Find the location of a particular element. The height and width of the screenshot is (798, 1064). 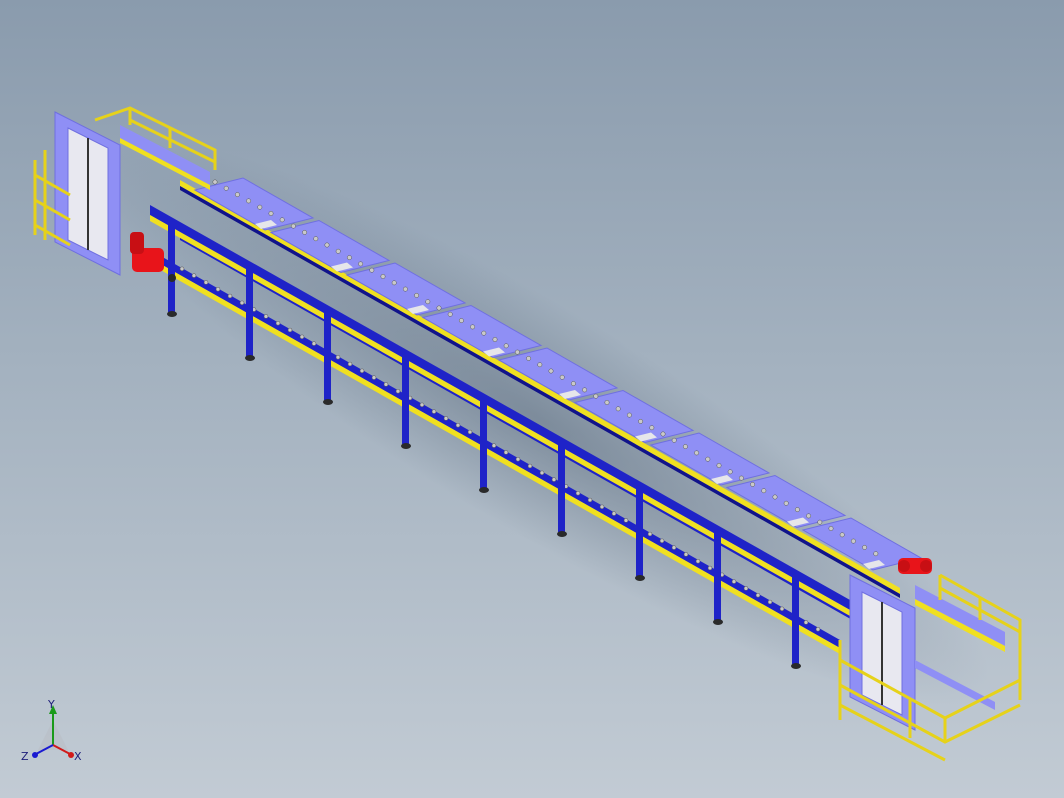

right-drive-motor is located at coordinates (915, 566).